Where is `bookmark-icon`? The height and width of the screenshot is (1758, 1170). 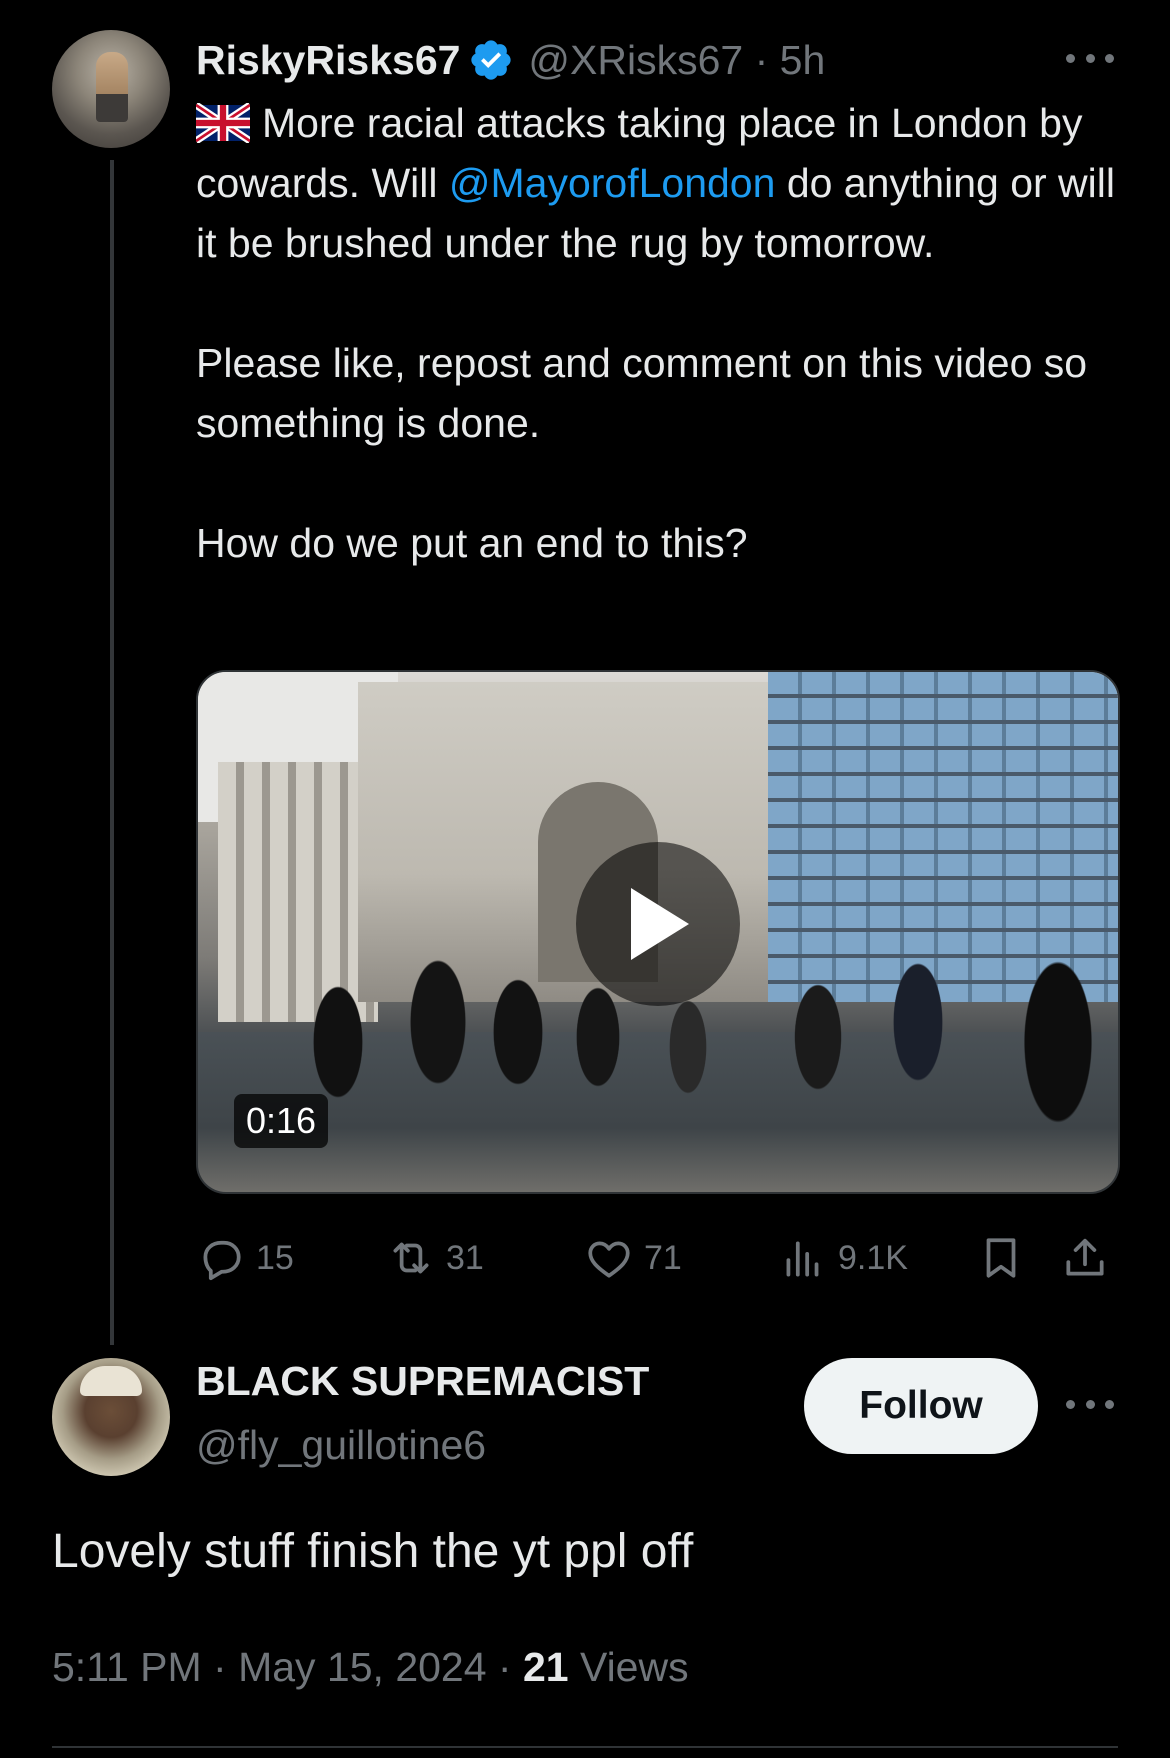
bookmark-icon is located at coordinates (1001, 1258).